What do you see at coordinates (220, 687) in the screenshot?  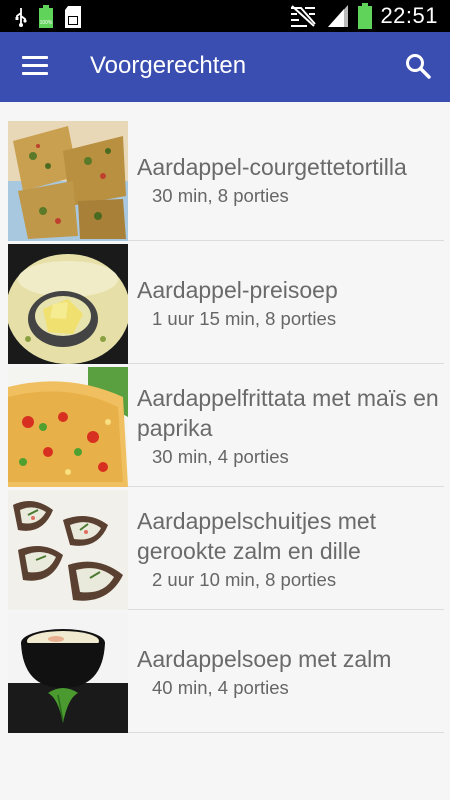 I see `recipe-meta: 40 min, 4 porties` at bounding box center [220, 687].